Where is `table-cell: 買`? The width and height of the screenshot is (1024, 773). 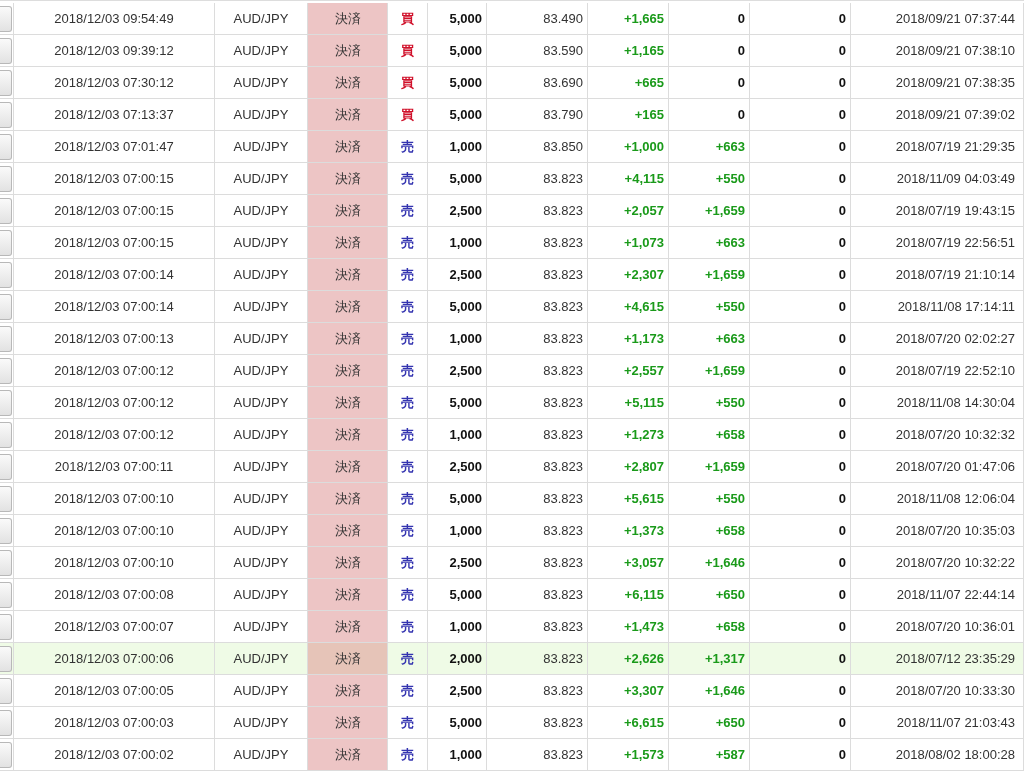 table-cell: 買 is located at coordinates (408, 82).